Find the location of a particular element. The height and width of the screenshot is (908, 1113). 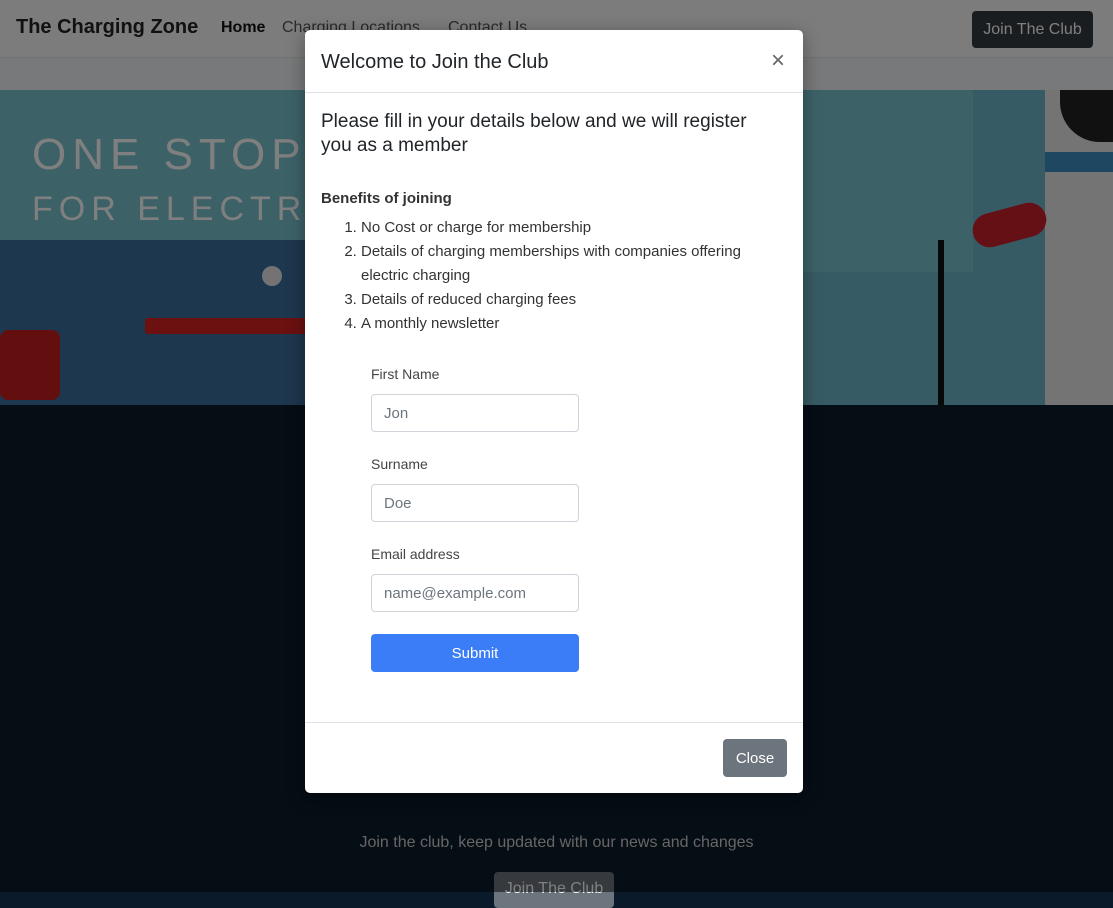

benefits-heading: Benefits of joining is located at coordinates (386, 198).